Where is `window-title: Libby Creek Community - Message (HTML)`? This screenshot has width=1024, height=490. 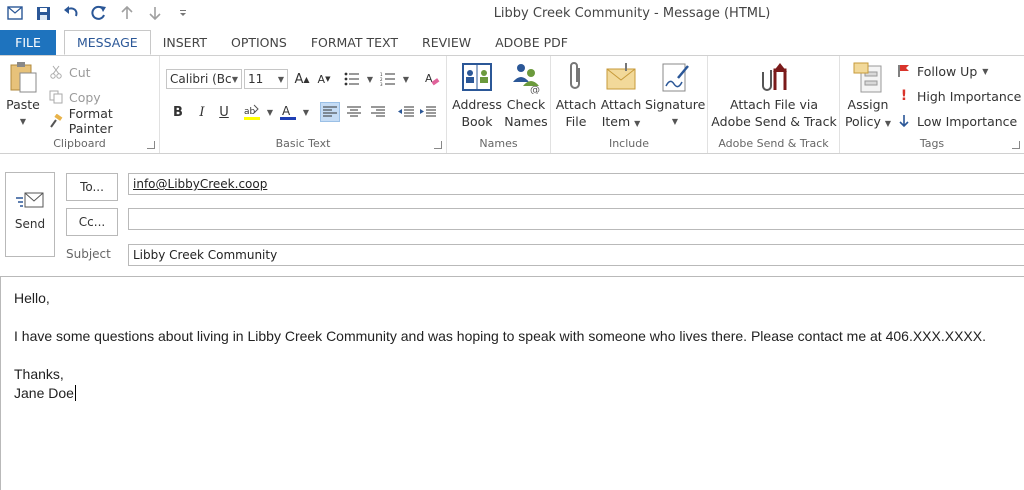 window-title: Libby Creek Community - Message (HTML) is located at coordinates (632, 13).